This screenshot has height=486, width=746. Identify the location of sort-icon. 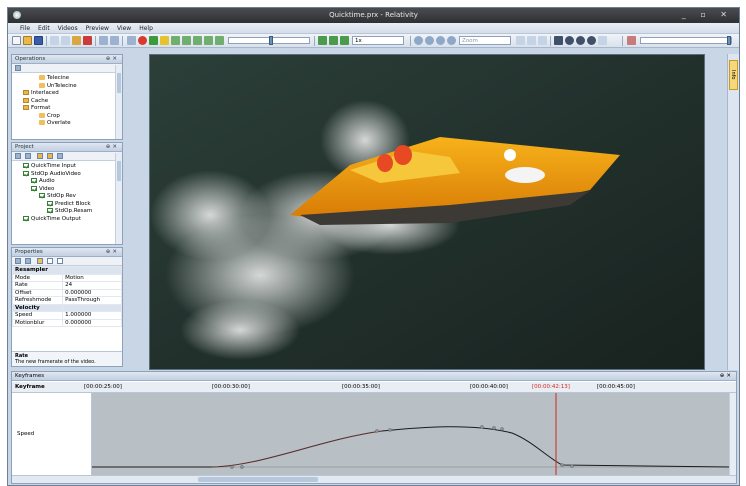
(18, 68).